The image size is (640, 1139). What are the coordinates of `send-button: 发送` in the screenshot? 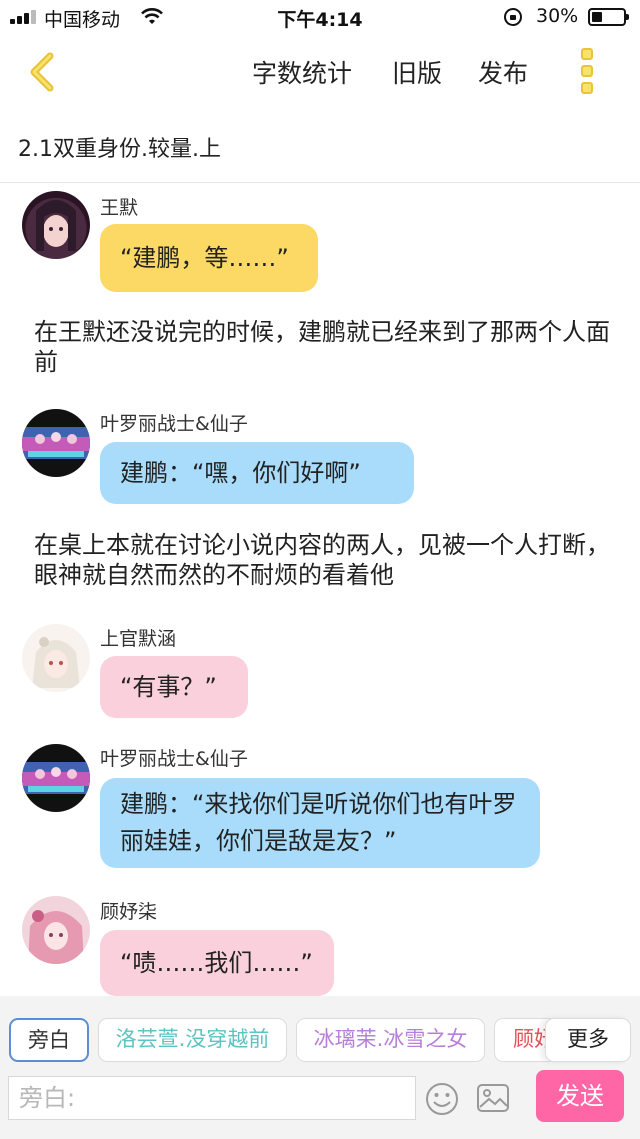 It's located at (580, 1096).